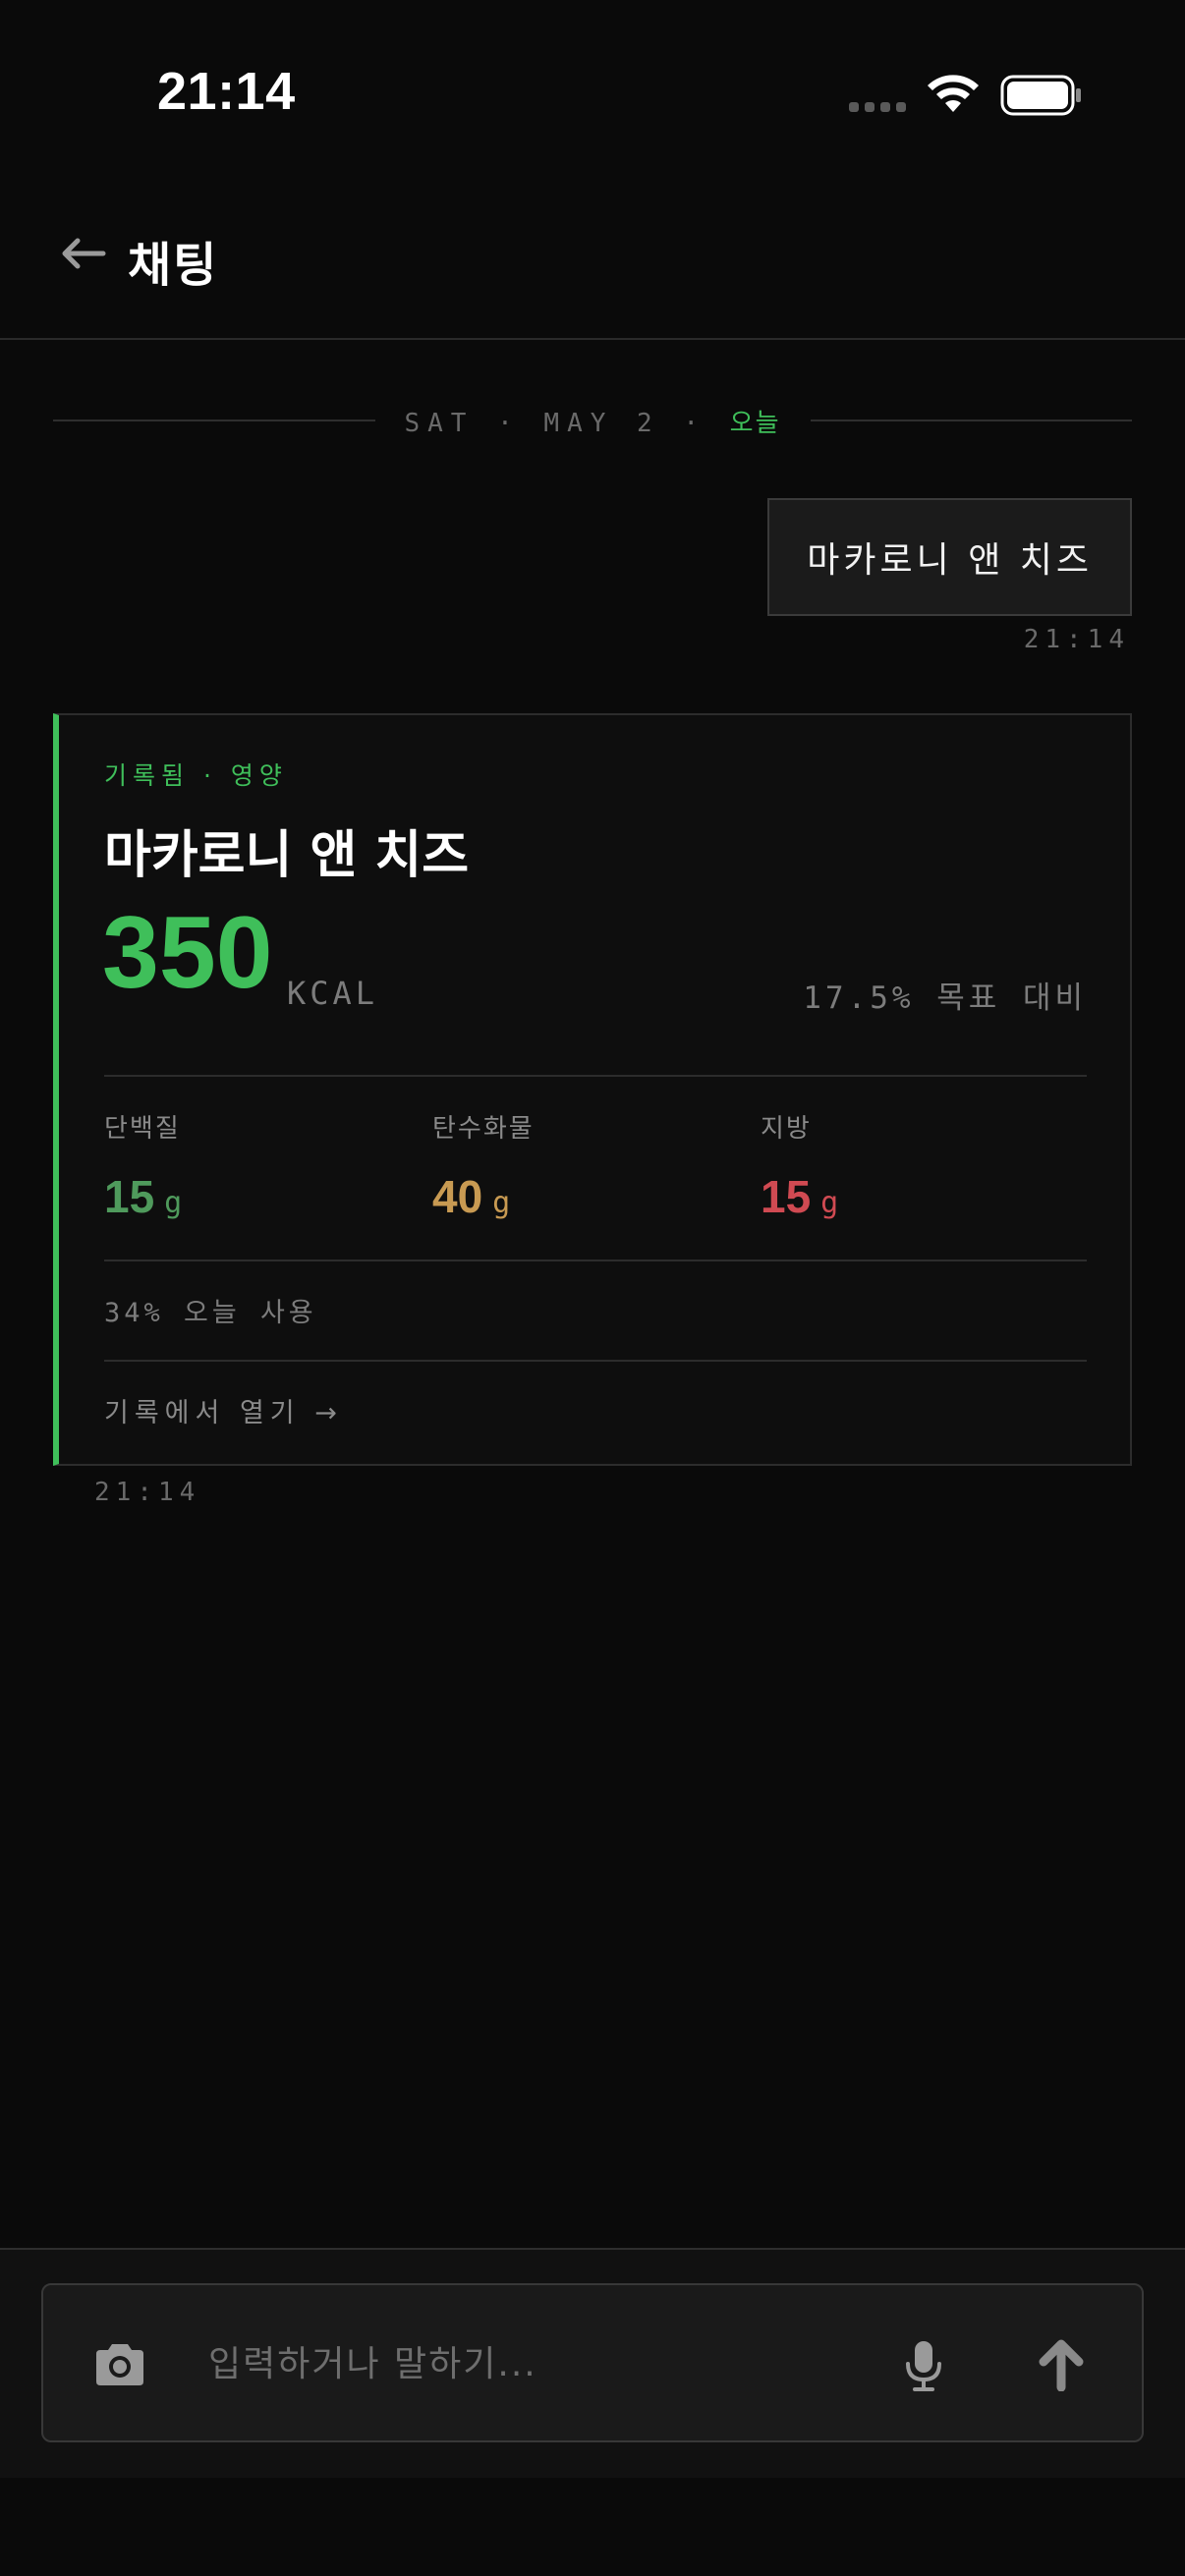 The image size is (1185, 2576). Describe the element at coordinates (950, 557) in the screenshot. I see `user-message-bubble: 마카로니 앤 치즈` at that location.